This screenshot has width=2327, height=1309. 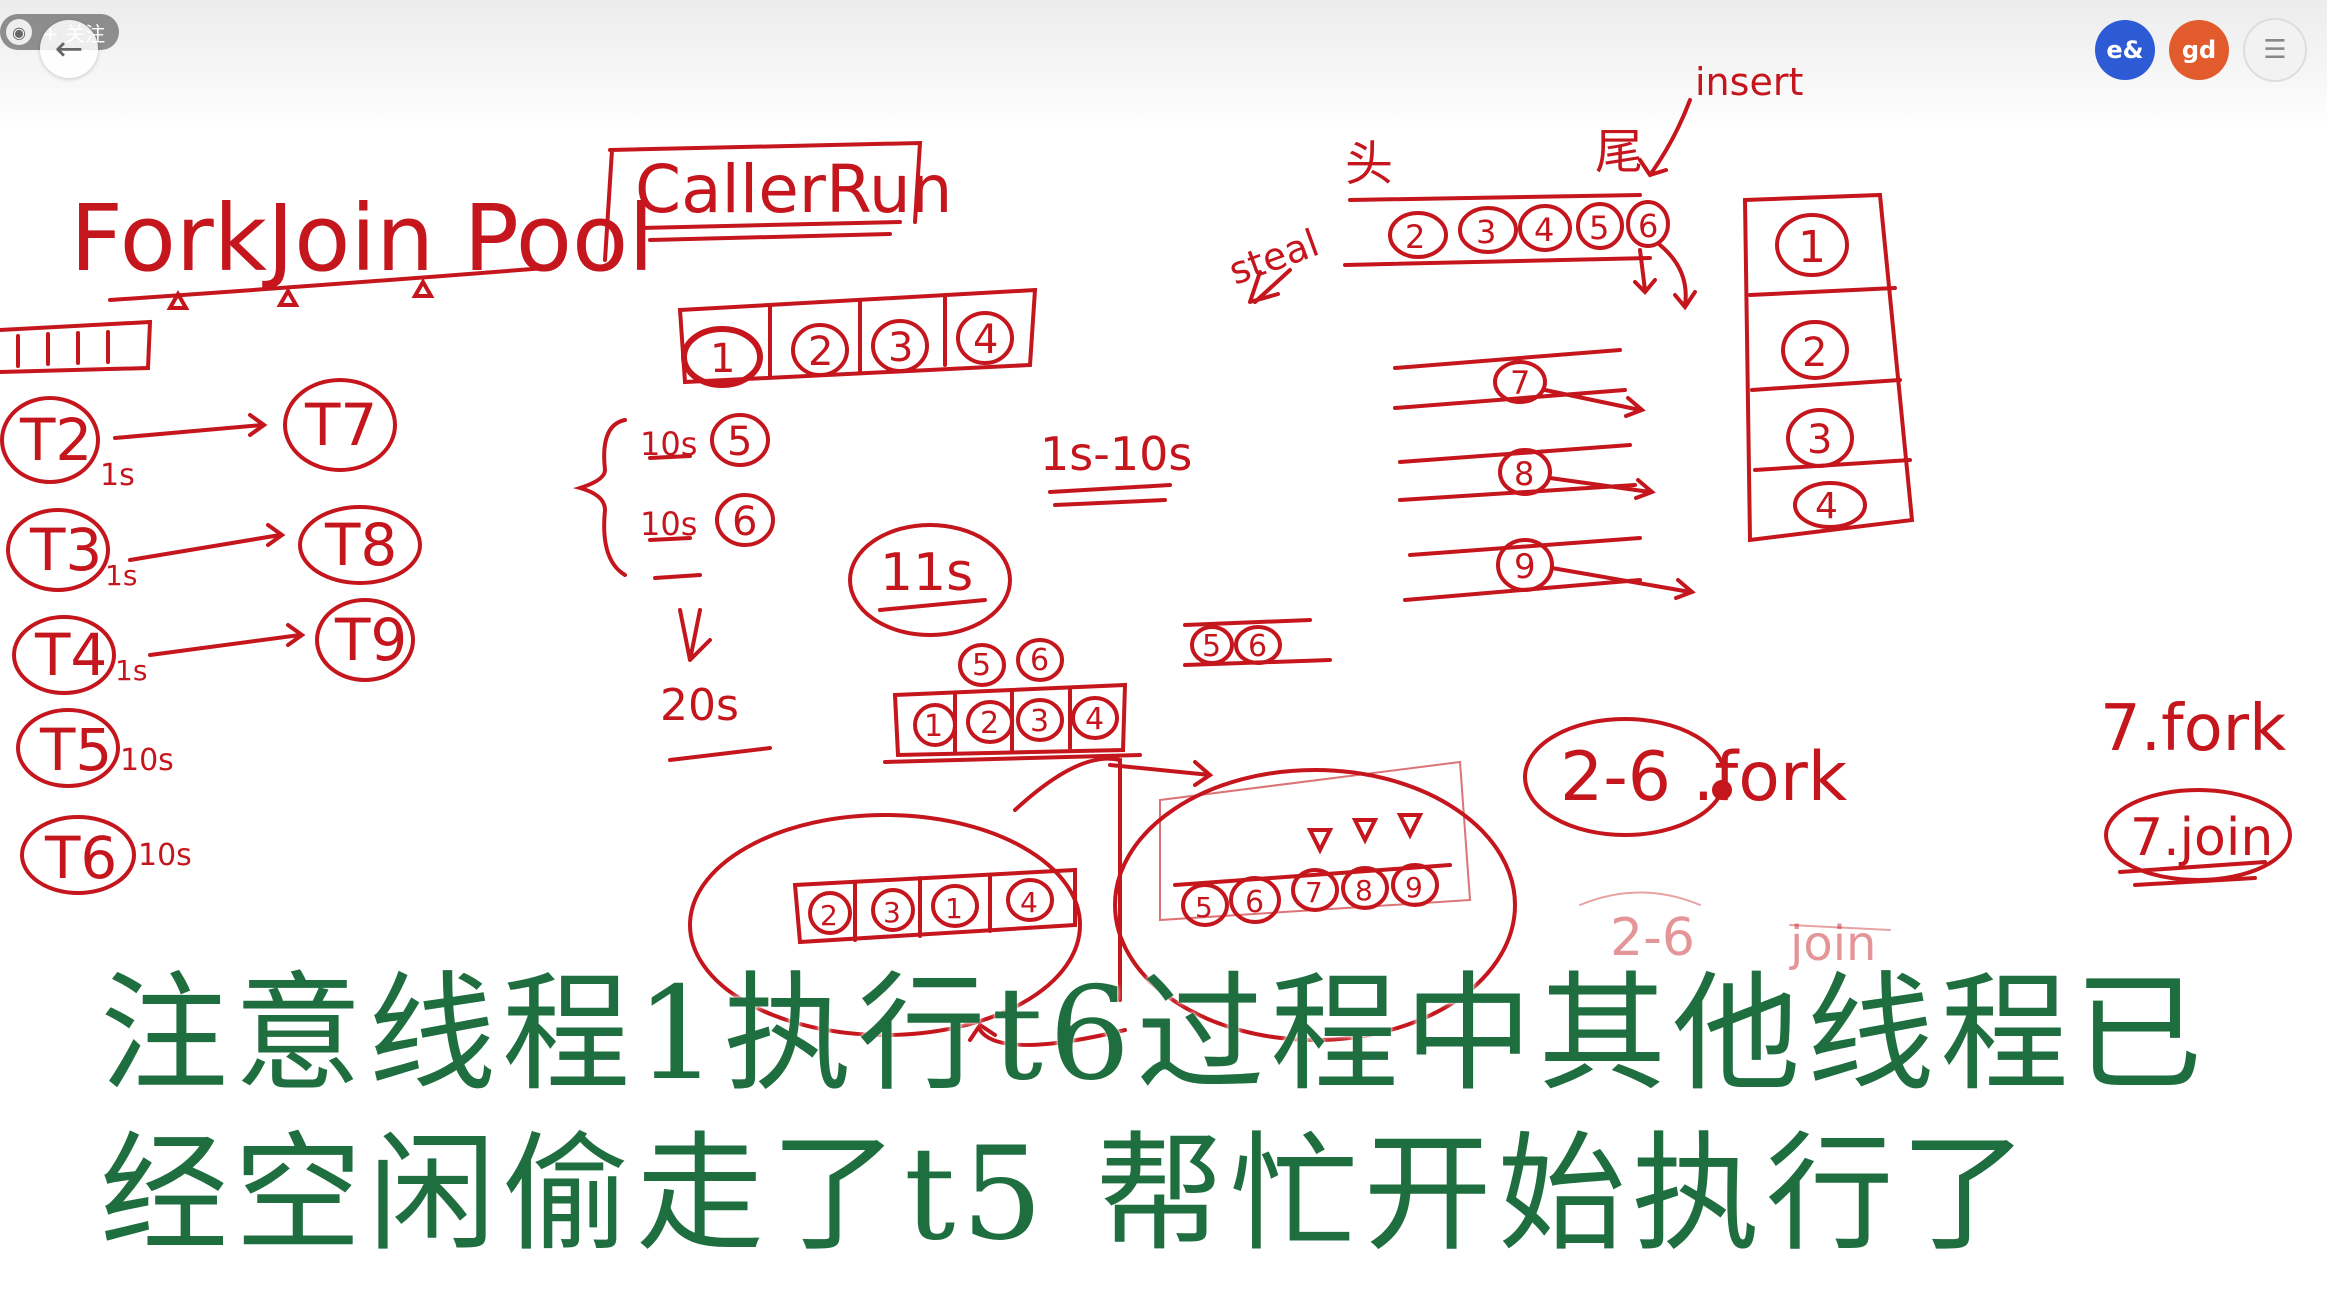 What do you see at coordinates (370, 640) in the screenshot?
I see `target-t9: T9` at bounding box center [370, 640].